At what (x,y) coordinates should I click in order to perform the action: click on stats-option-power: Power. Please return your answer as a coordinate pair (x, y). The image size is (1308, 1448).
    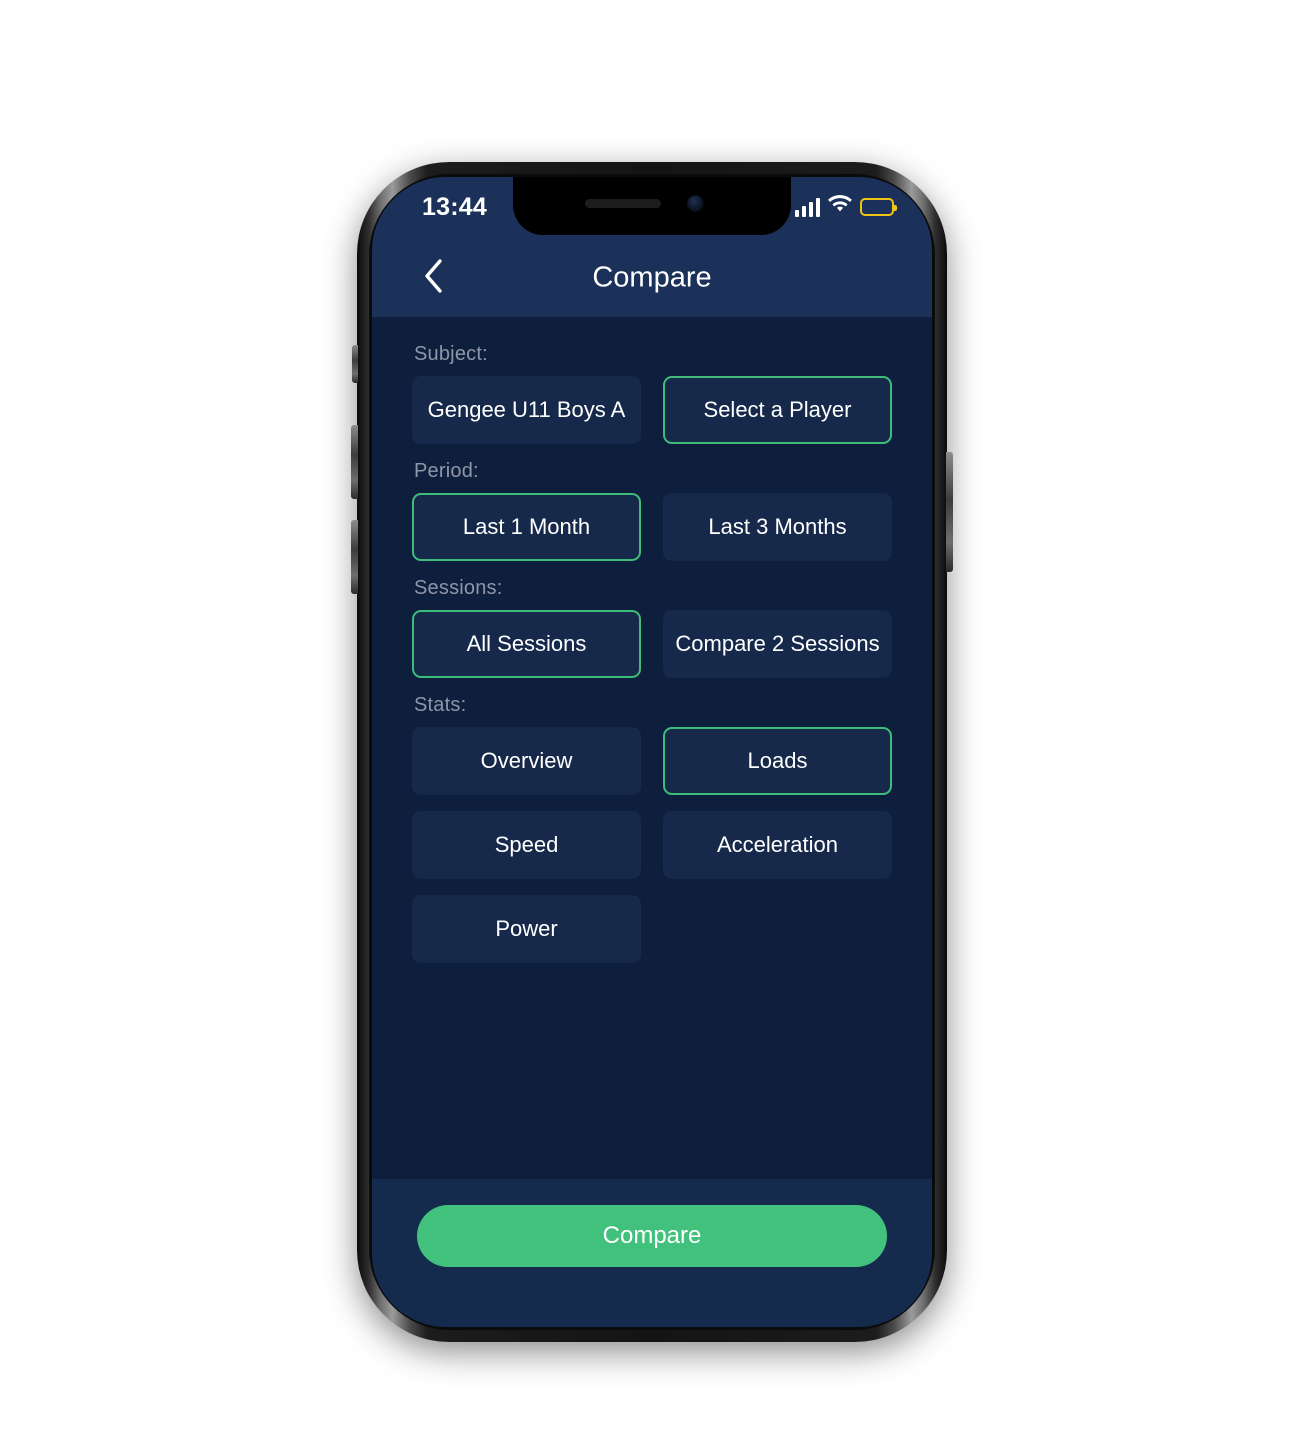
    Looking at the image, I should click on (526, 929).